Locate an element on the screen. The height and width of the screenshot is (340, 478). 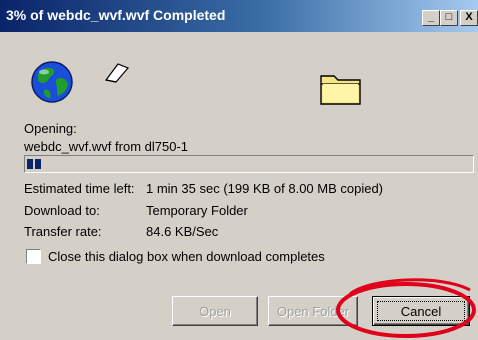
folder-icon is located at coordinates (340, 90).